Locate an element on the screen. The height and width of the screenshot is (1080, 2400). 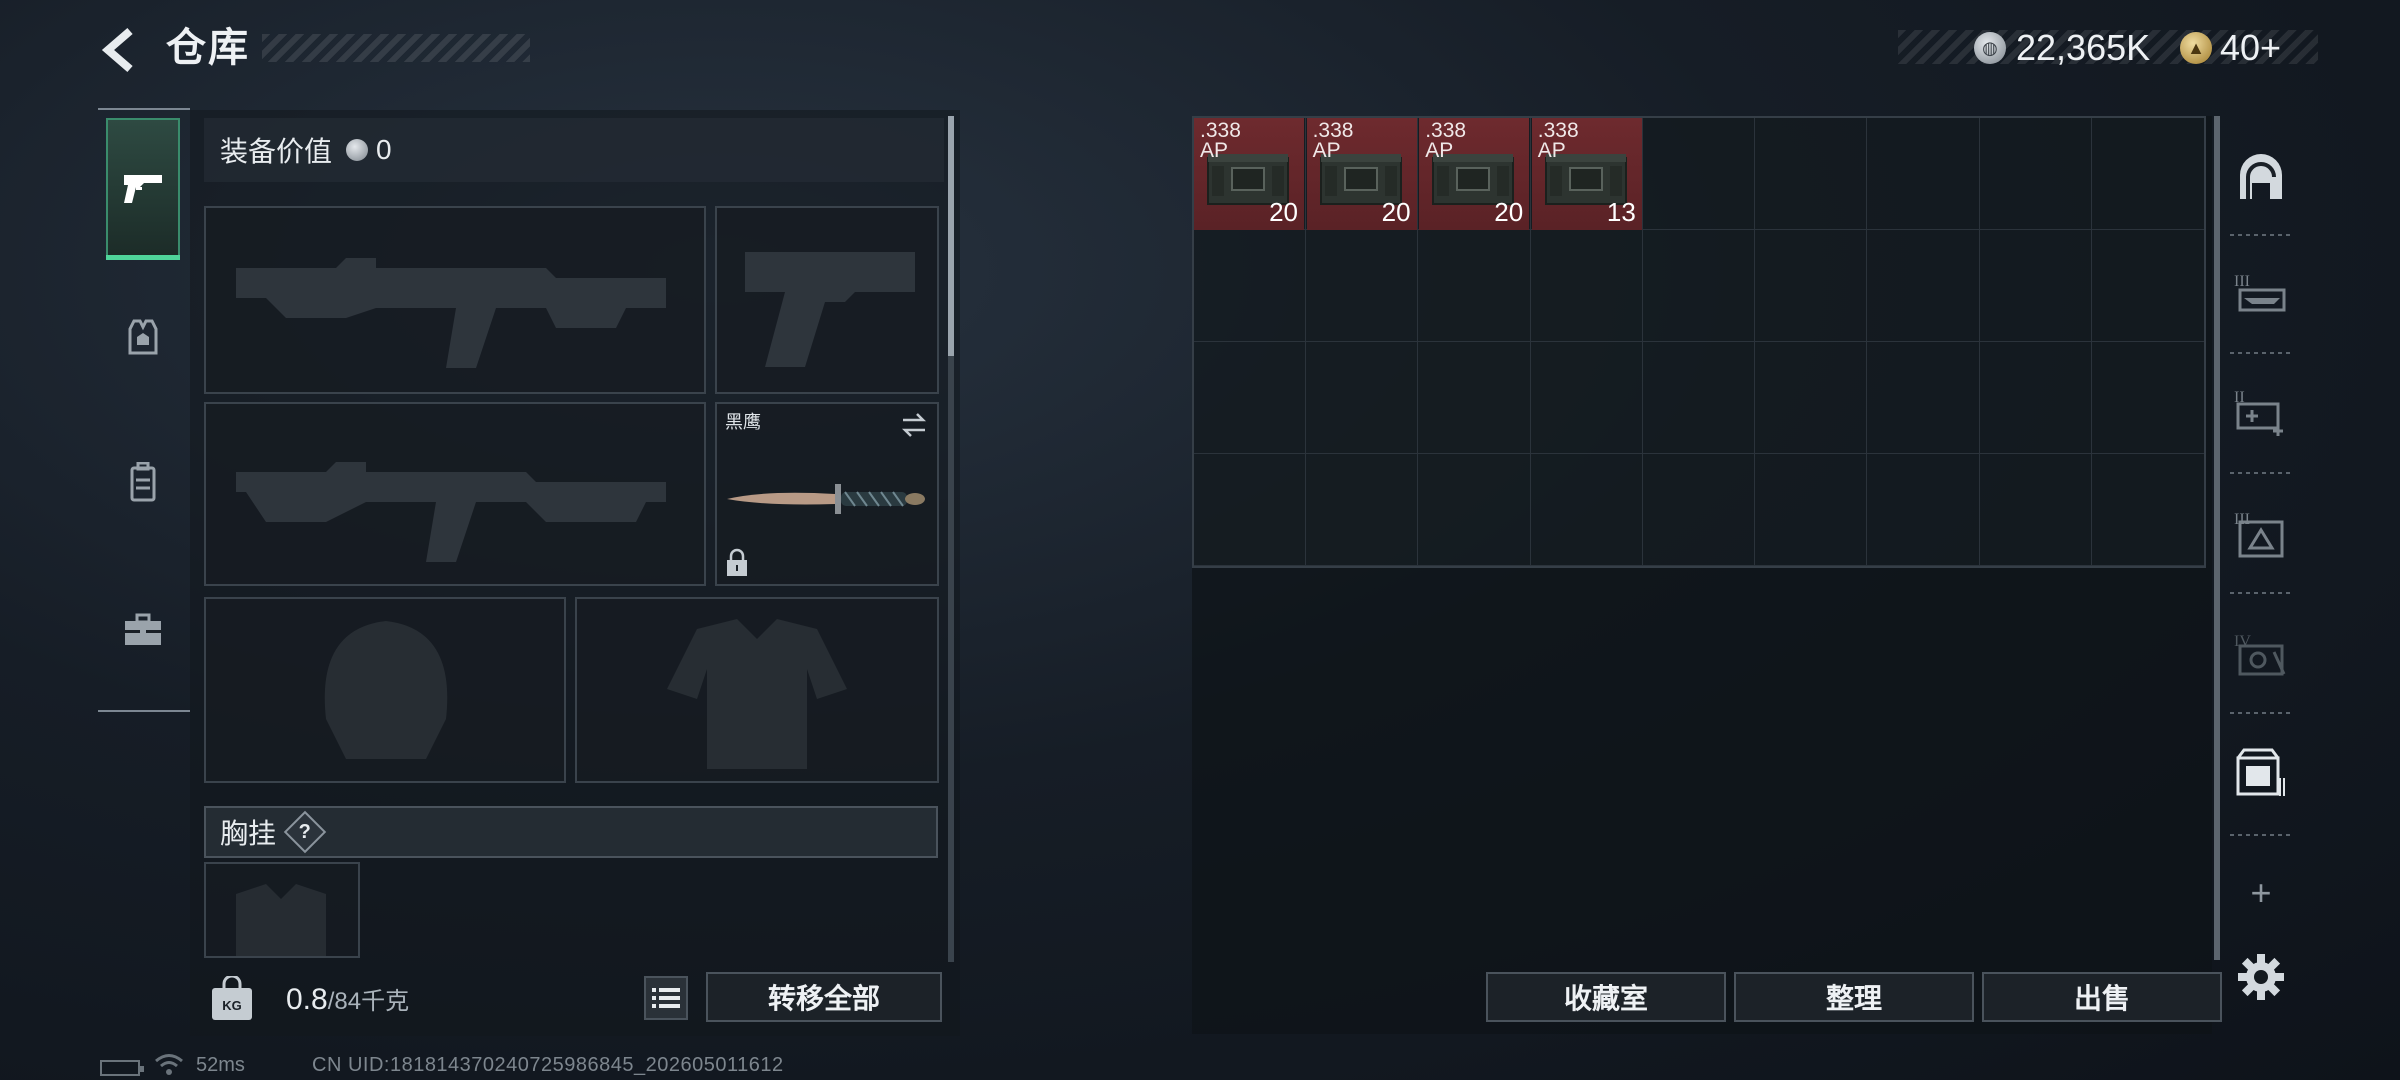
rail-main-storage is located at coordinates (2261, 177).